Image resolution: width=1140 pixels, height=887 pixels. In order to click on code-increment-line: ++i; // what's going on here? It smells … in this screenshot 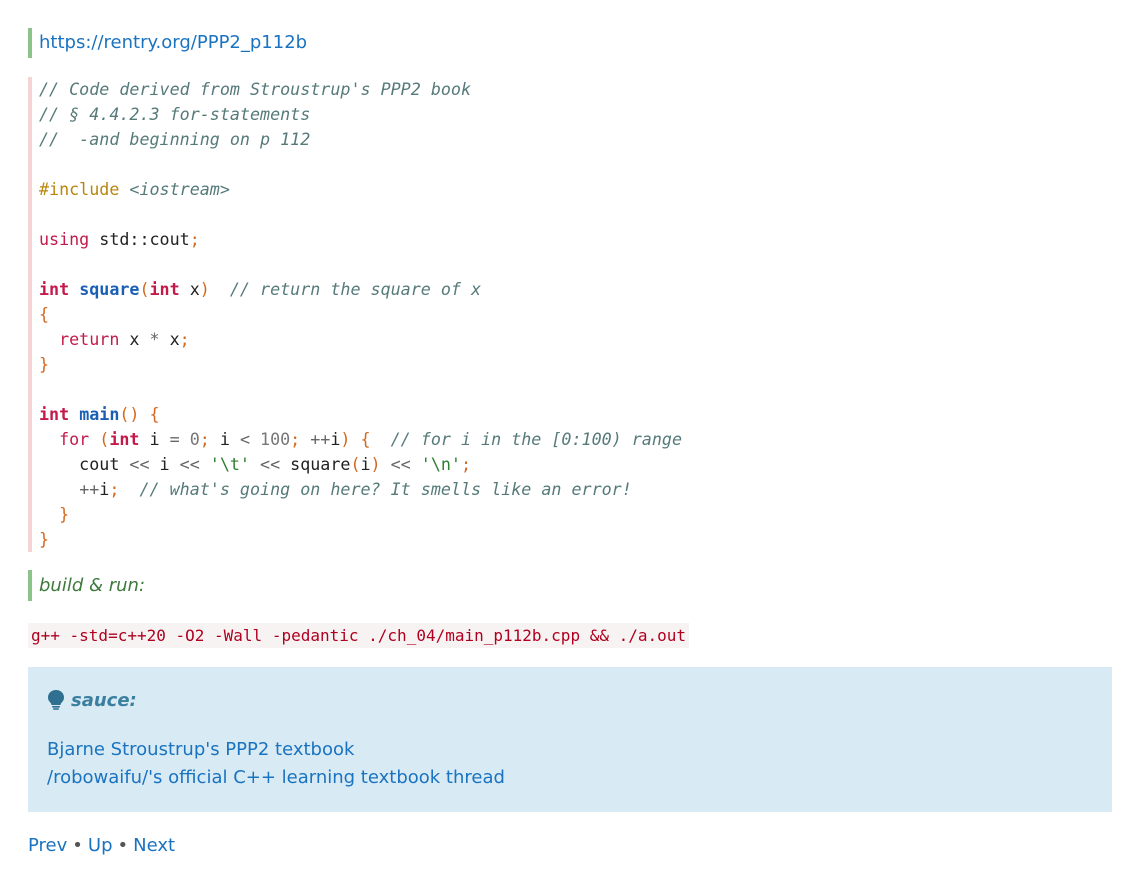, I will do `click(355, 489)`.